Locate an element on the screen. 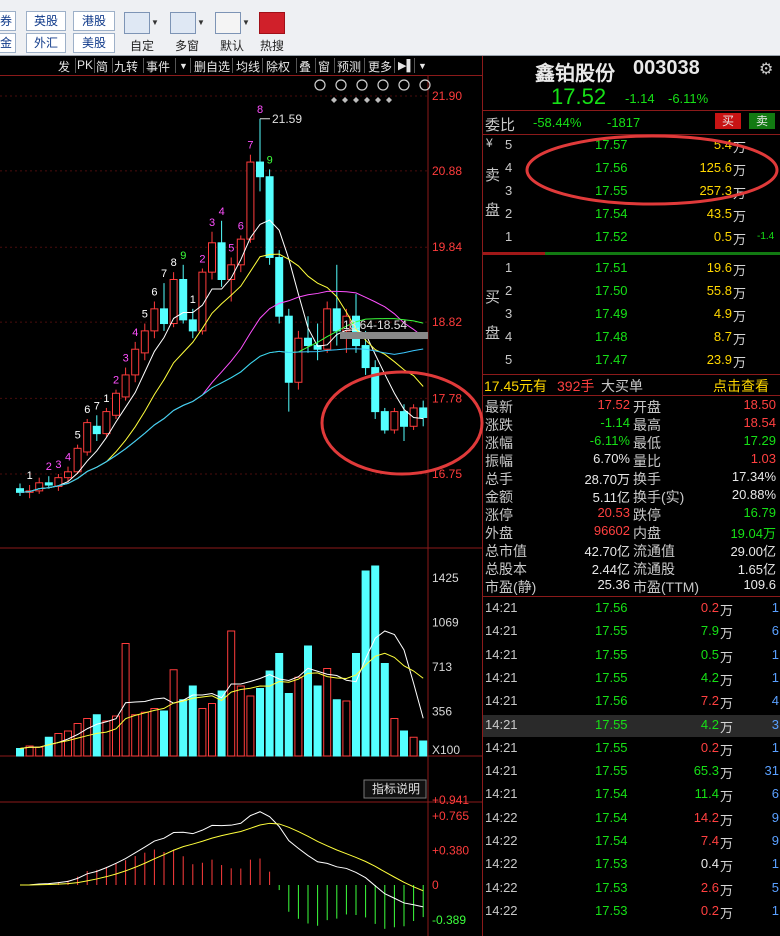  tick-row: 14:22 17.53 0.4 万 1 is located at coordinates (631, 865).